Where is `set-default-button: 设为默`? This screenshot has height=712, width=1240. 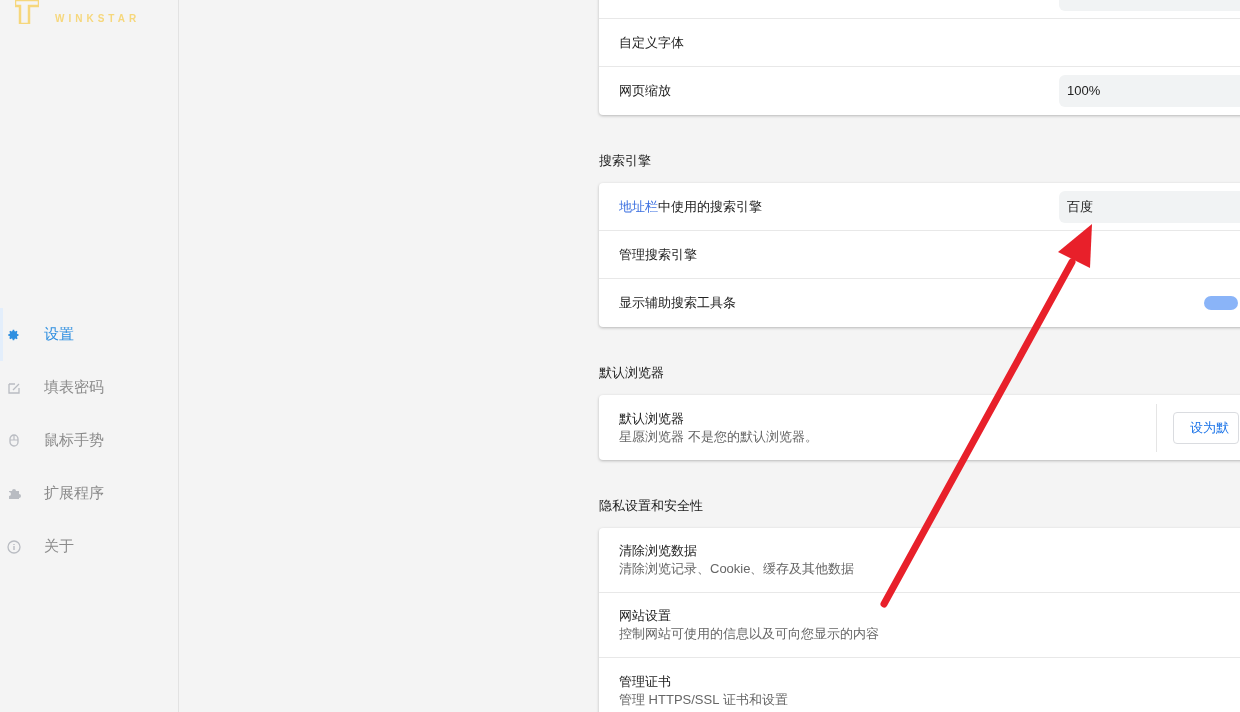 set-default-button: 设为默 is located at coordinates (1206, 427).